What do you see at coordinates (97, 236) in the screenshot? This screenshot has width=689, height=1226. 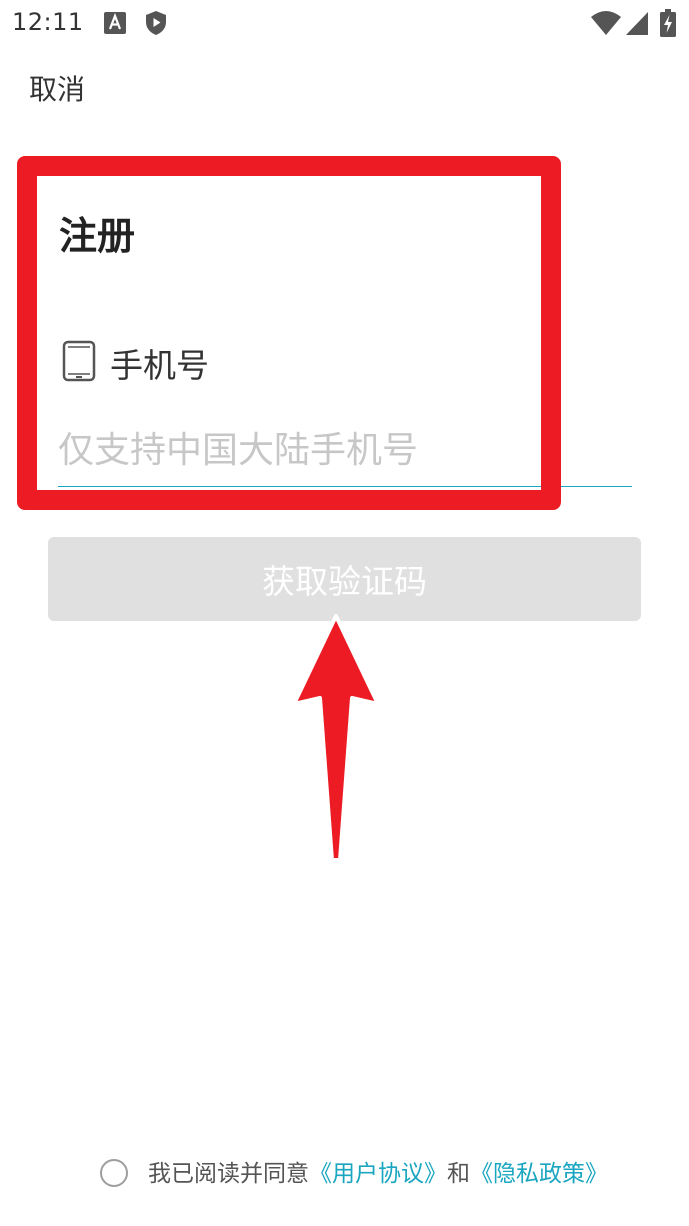 I see `page-title: 注册` at bounding box center [97, 236].